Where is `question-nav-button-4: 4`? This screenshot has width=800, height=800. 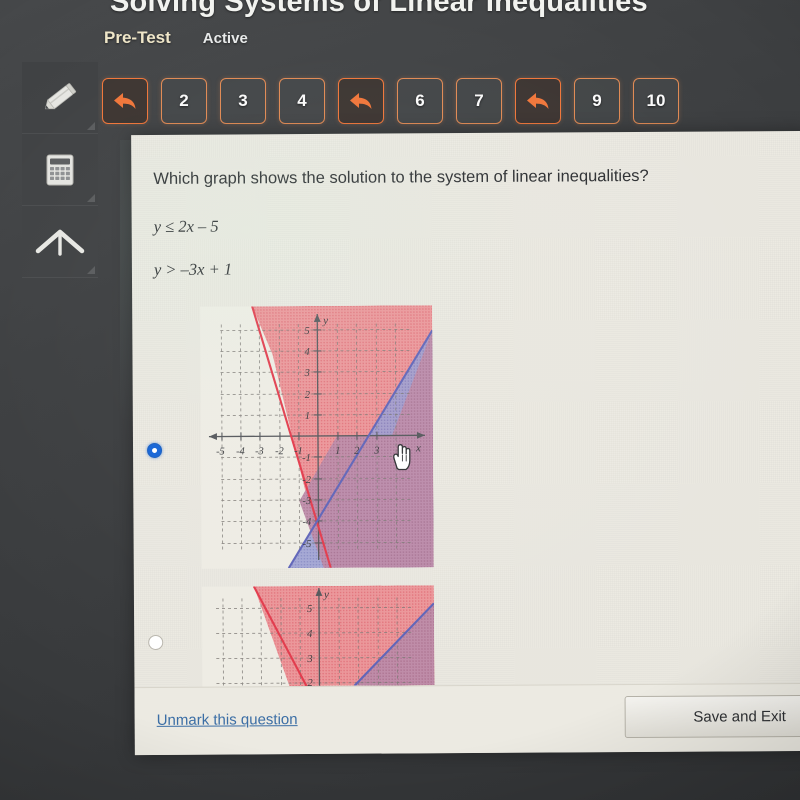 question-nav-button-4: 4 is located at coordinates (302, 101).